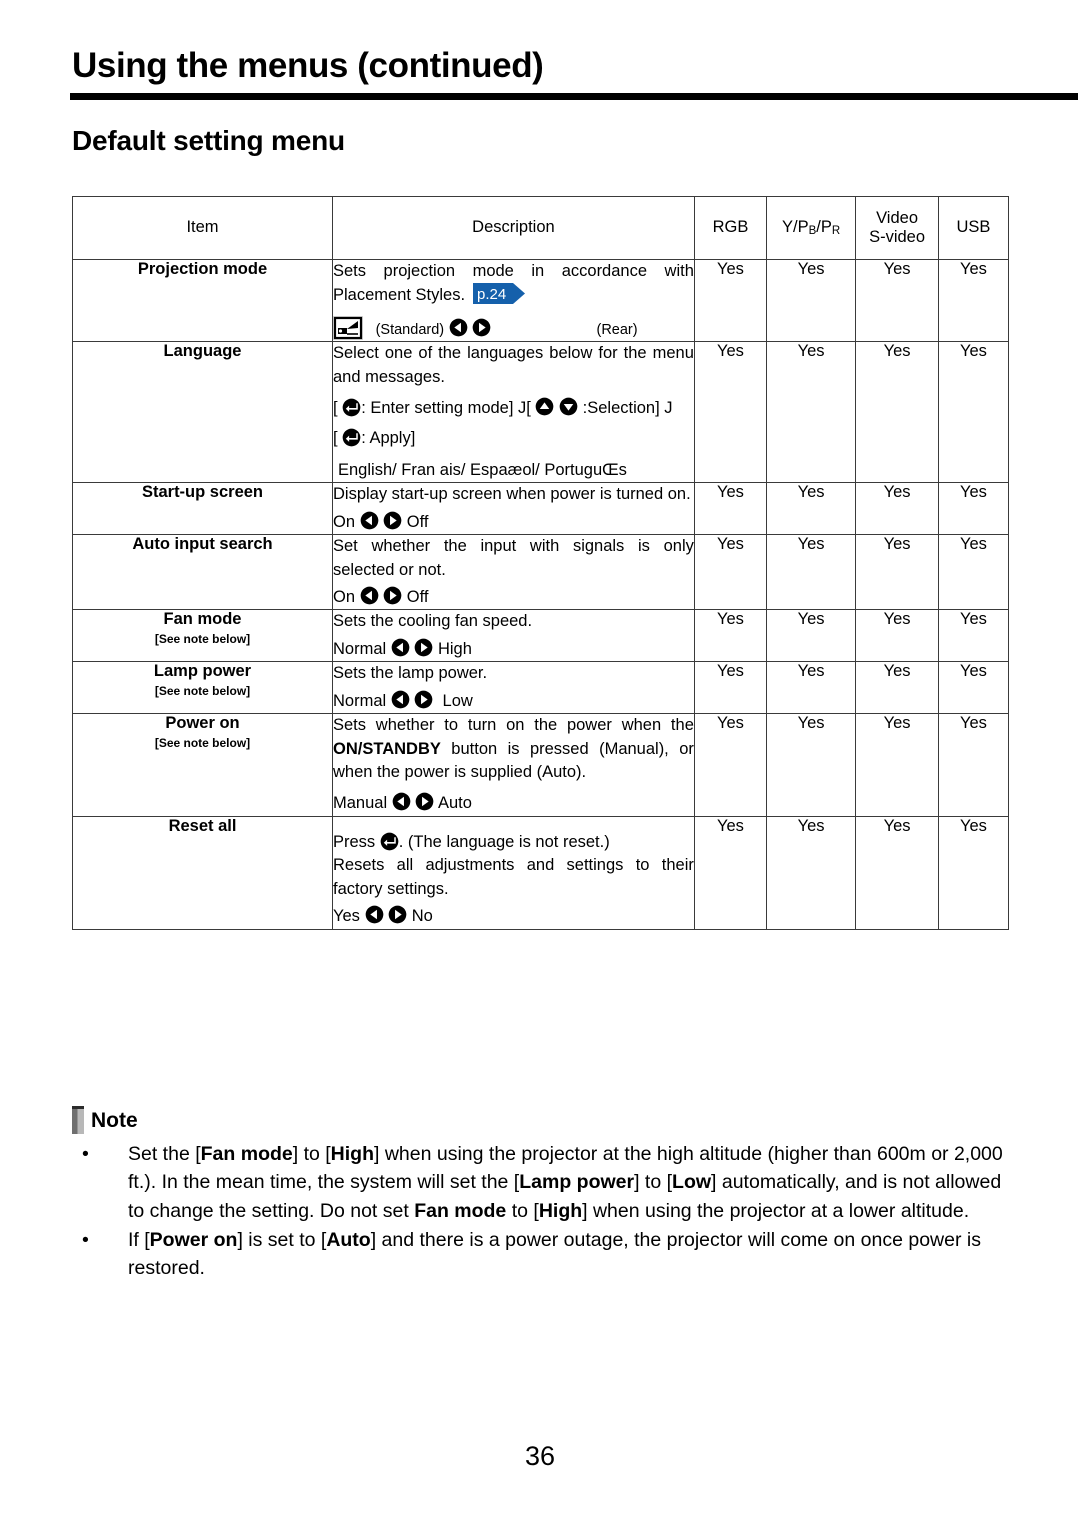  What do you see at coordinates (202, 872) in the screenshot?
I see `row-item-reset-all: Reset all` at bounding box center [202, 872].